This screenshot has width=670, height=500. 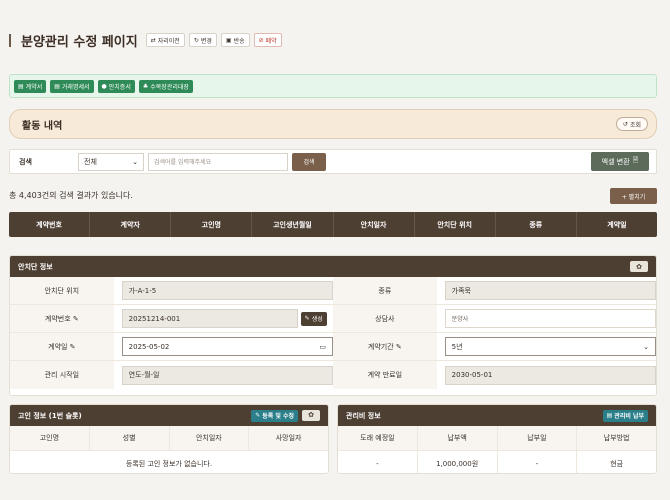 What do you see at coordinates (455, 224) in the screenshot?
I see `column-header: 안치단 위치` at bounding box center [455, 224].